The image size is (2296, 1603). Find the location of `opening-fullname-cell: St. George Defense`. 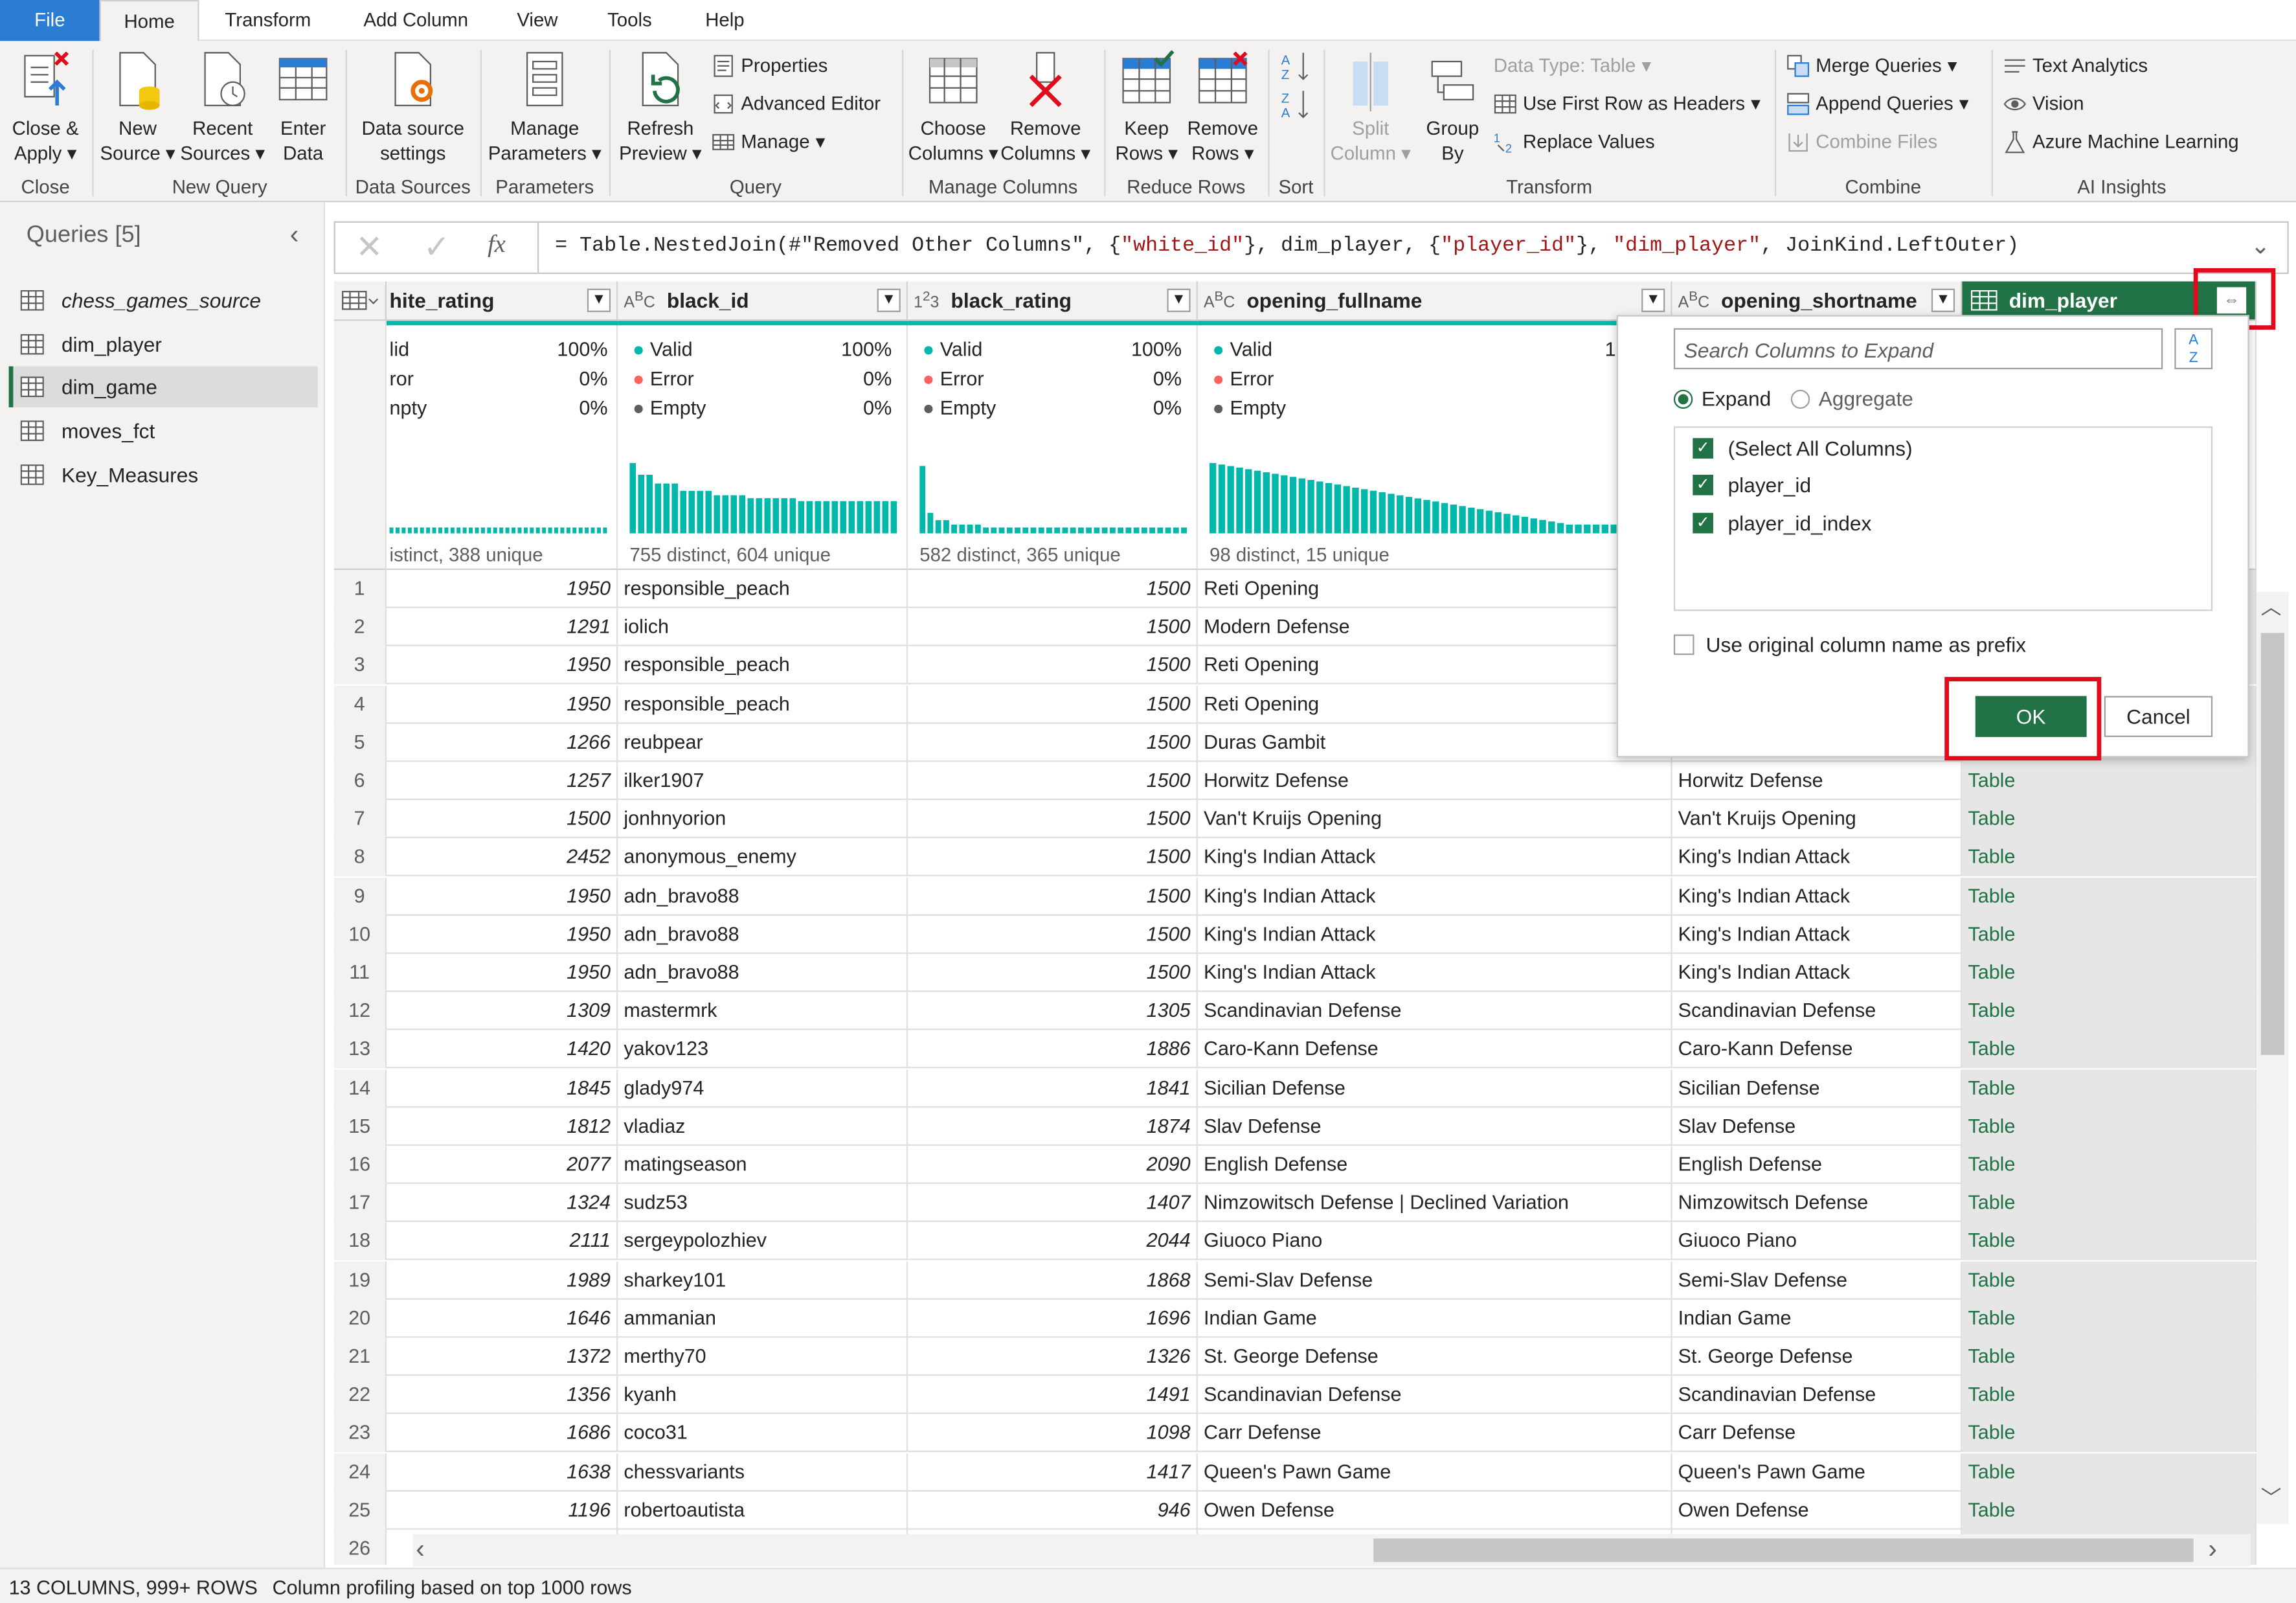

opening-fullname-cell: St. George Defense is located at coordinates (1435, 1356).